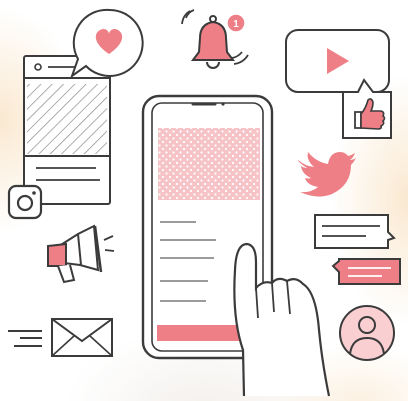 Image resolution: width=408 pixels, height=401 pixels. What do you see at coordinates (25, 202) in the screenshot?
I see `instagram-camera-icon` at bounding box center [25, 202].